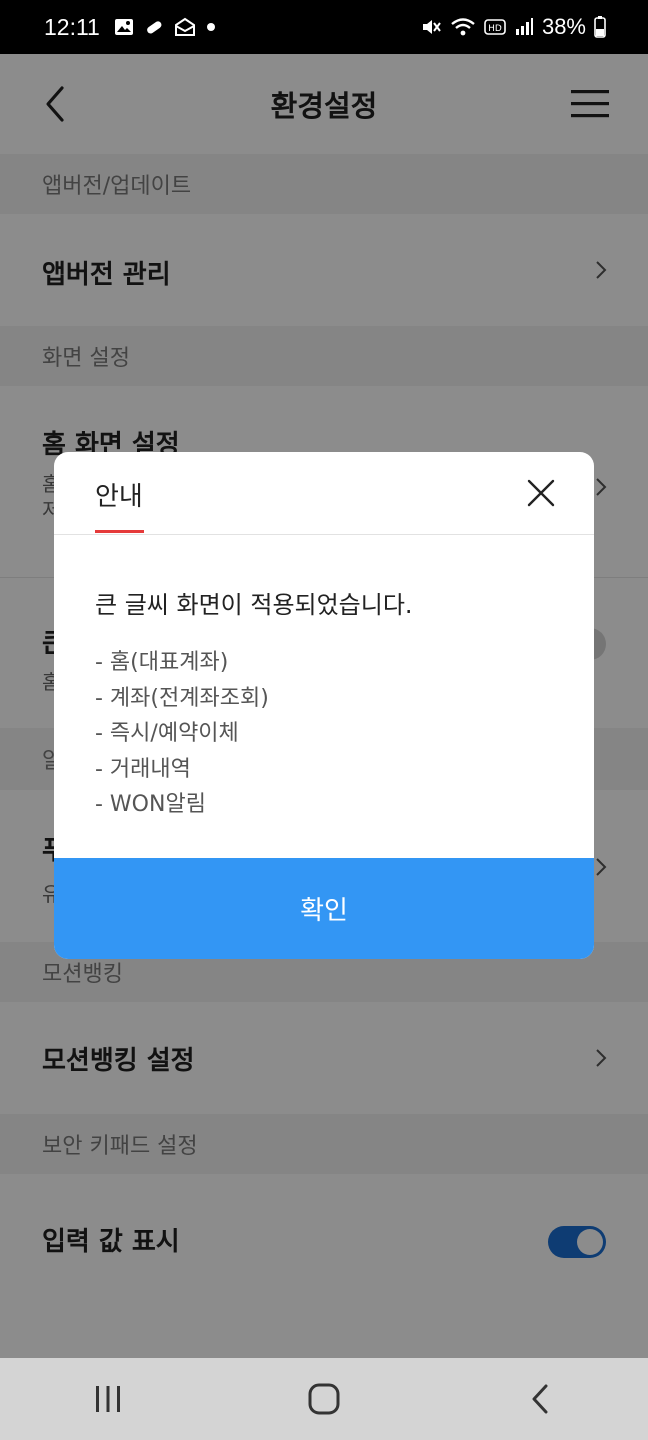  I want to click on recent-apps-icon, so click(108, 1399).